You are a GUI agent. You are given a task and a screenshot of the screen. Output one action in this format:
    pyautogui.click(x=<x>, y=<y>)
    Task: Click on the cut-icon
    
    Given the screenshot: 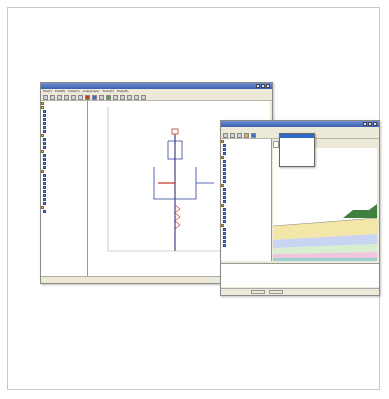 What is the action you would take?
    pyautogui.click(x=66, y=97)
    